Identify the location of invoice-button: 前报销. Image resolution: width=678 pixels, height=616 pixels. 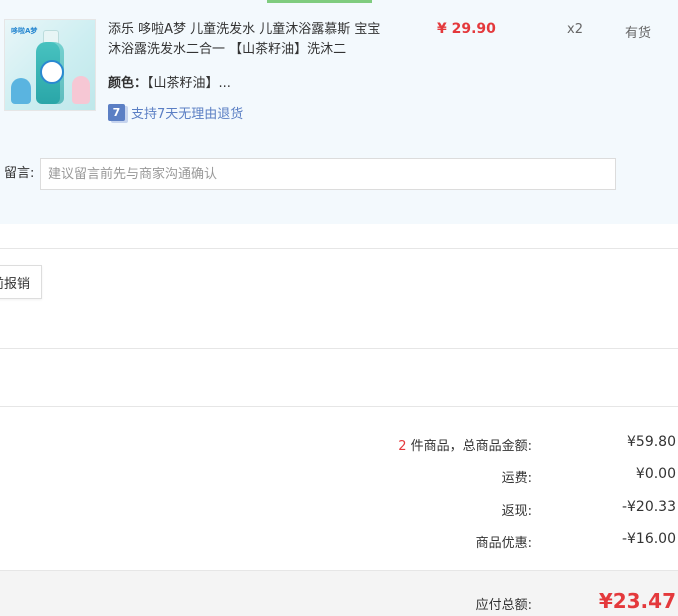
(21, 282).